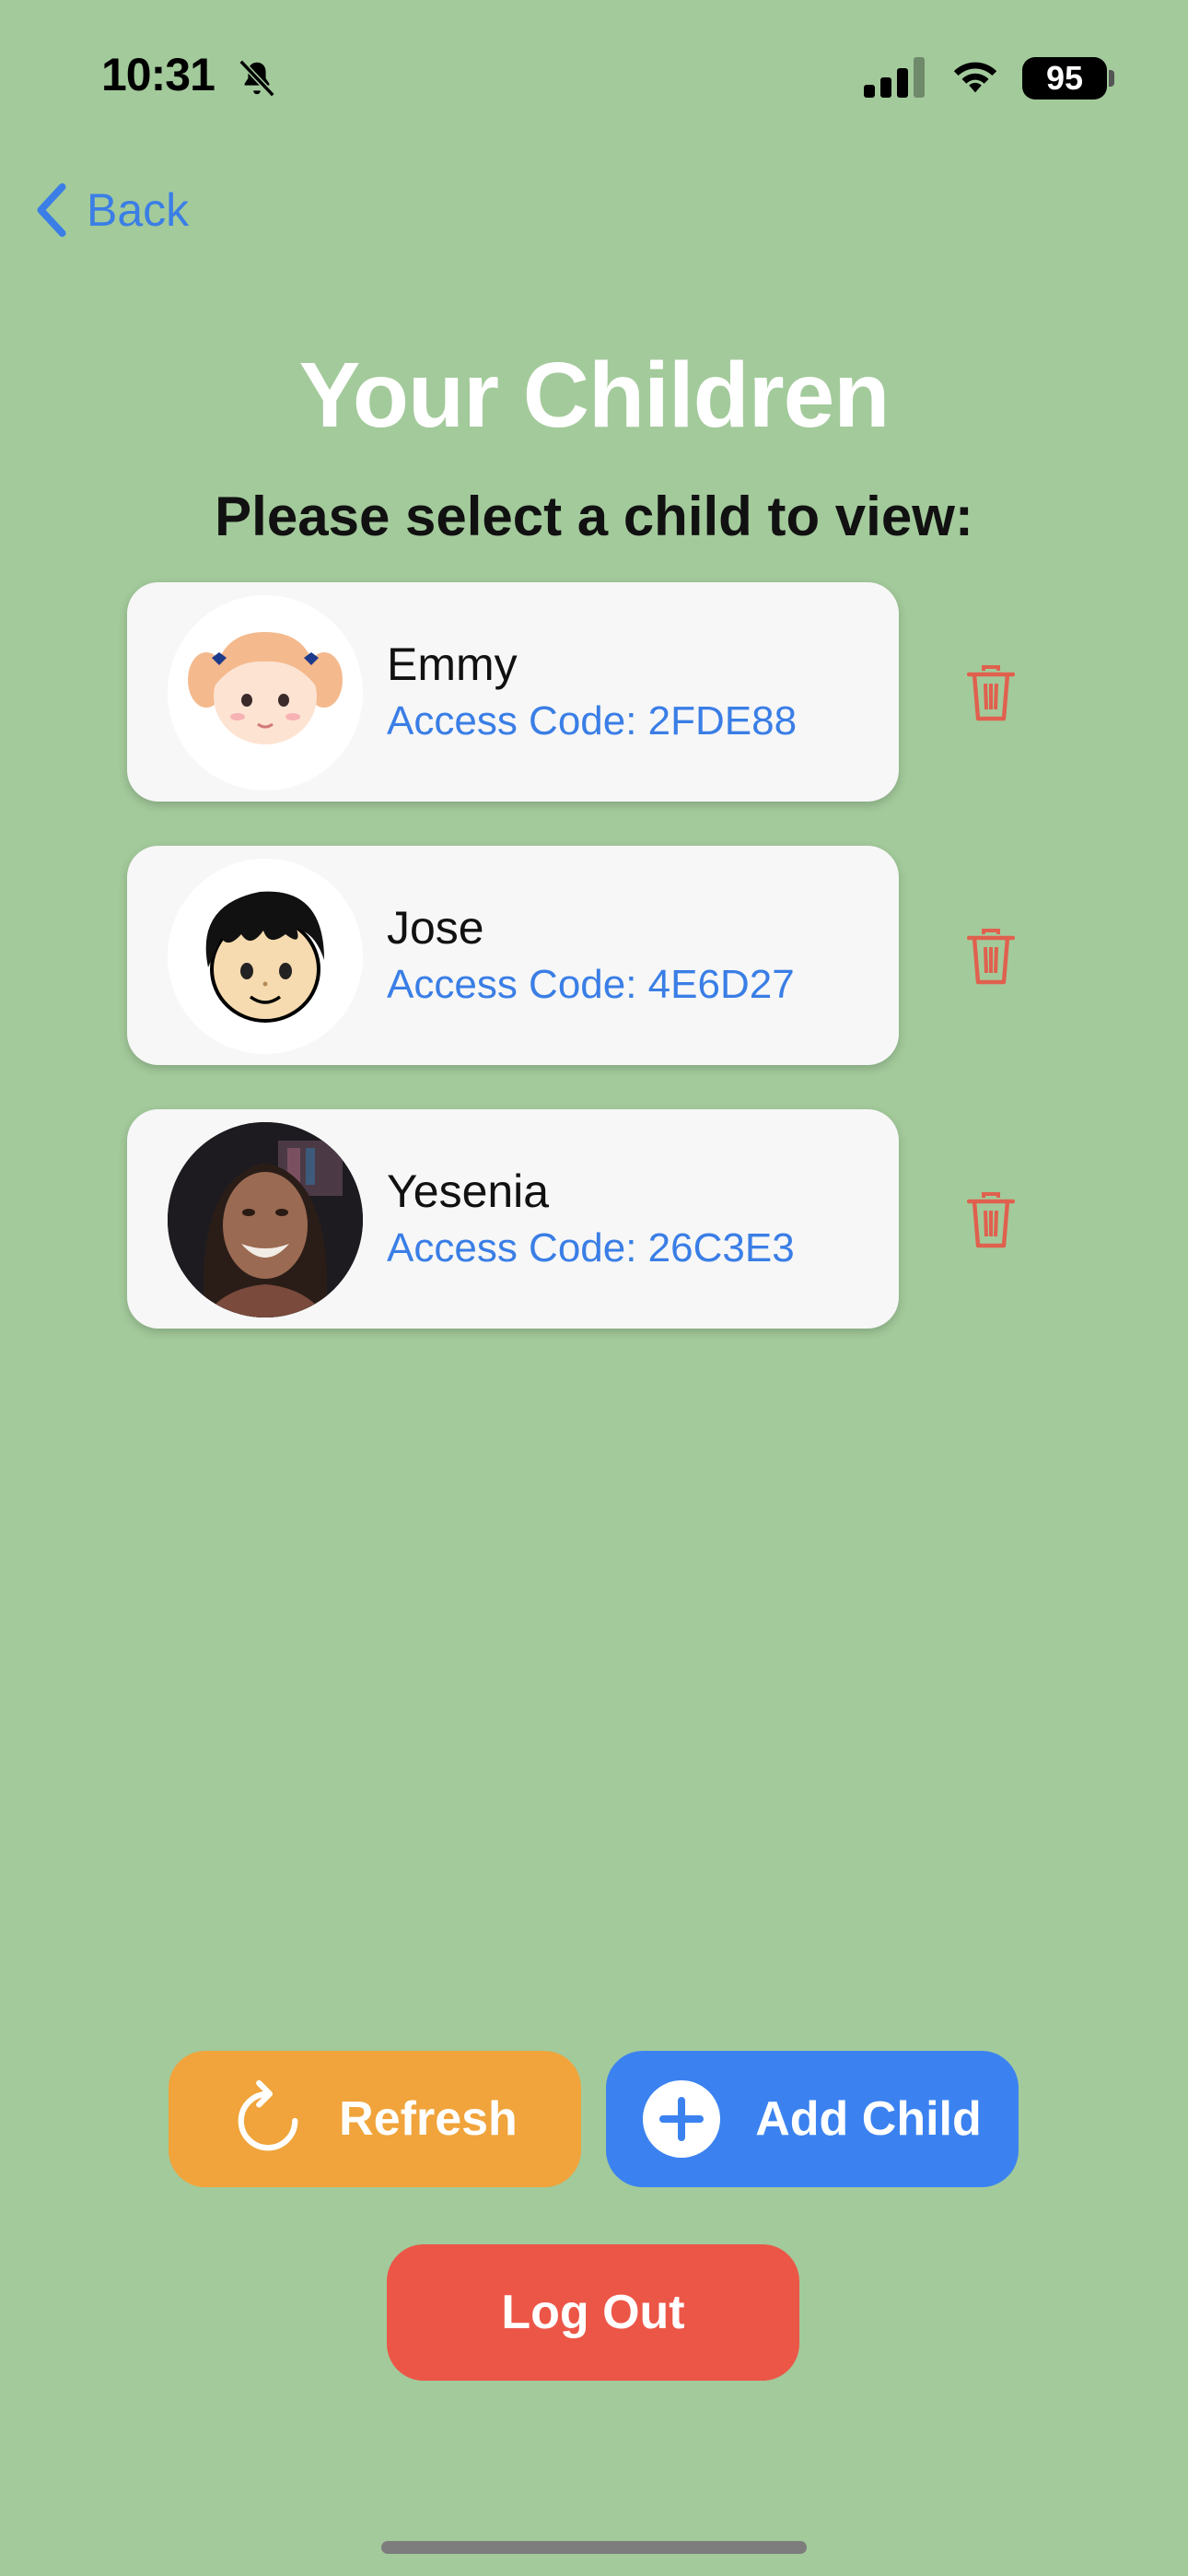 The width and height of the screenshot is (1188, 2576). What do you see at coordinates (975, 77) in the screenshot?
I see `wifi-icon` at bounding box center [975, 77].